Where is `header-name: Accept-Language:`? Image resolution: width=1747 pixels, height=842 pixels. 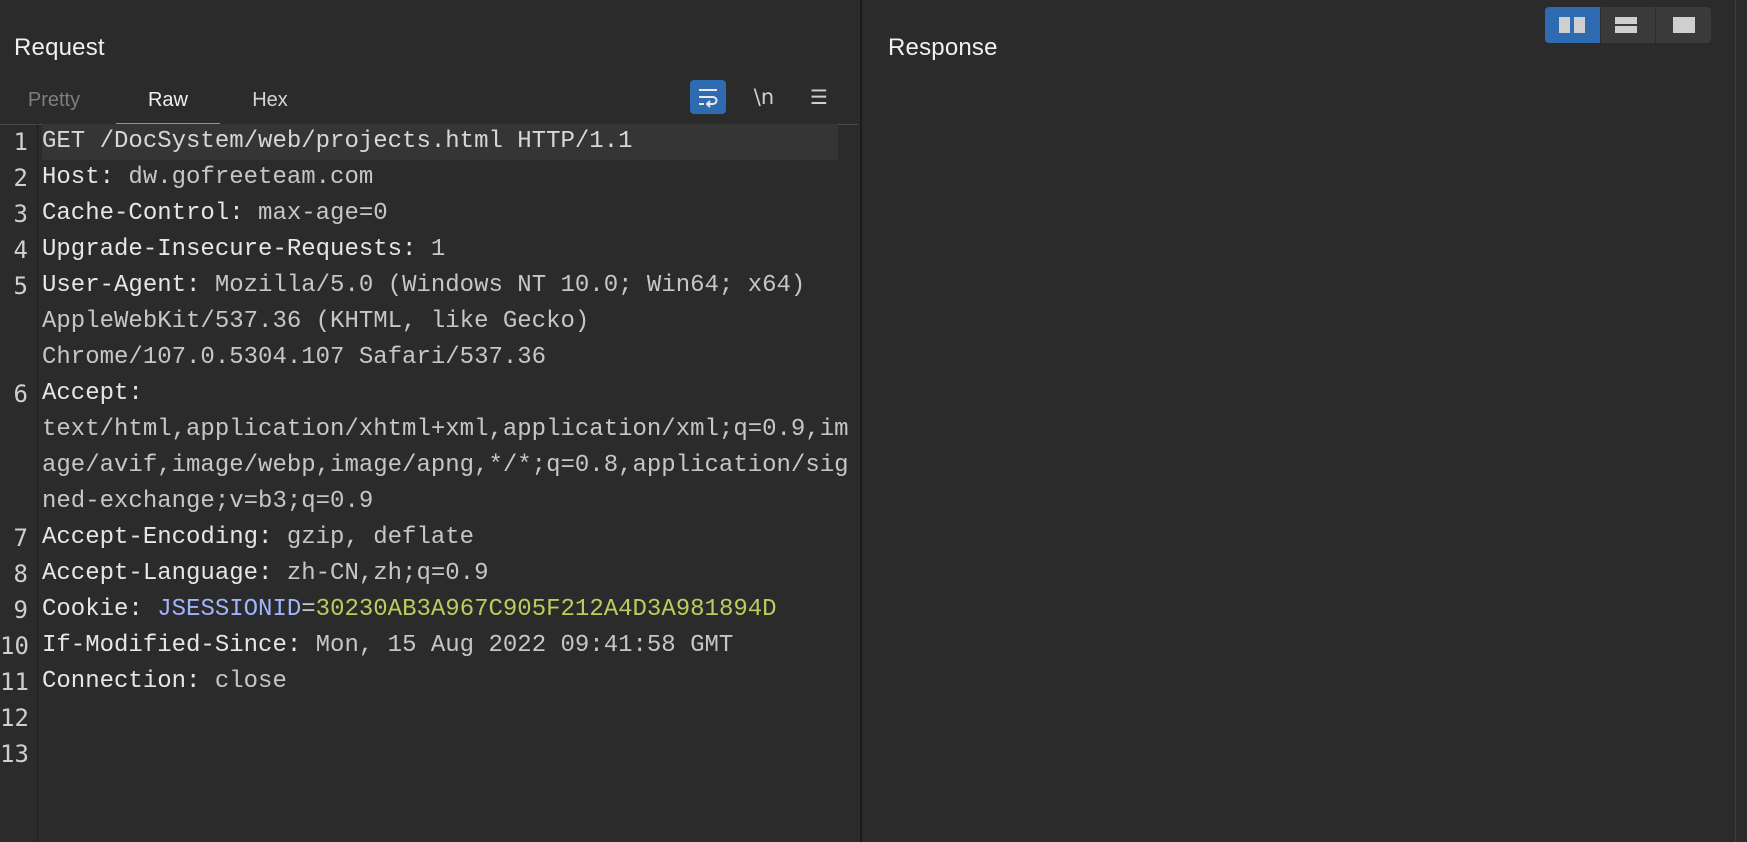 header-name: Accept-Language: is located at coordinates (157, 573).